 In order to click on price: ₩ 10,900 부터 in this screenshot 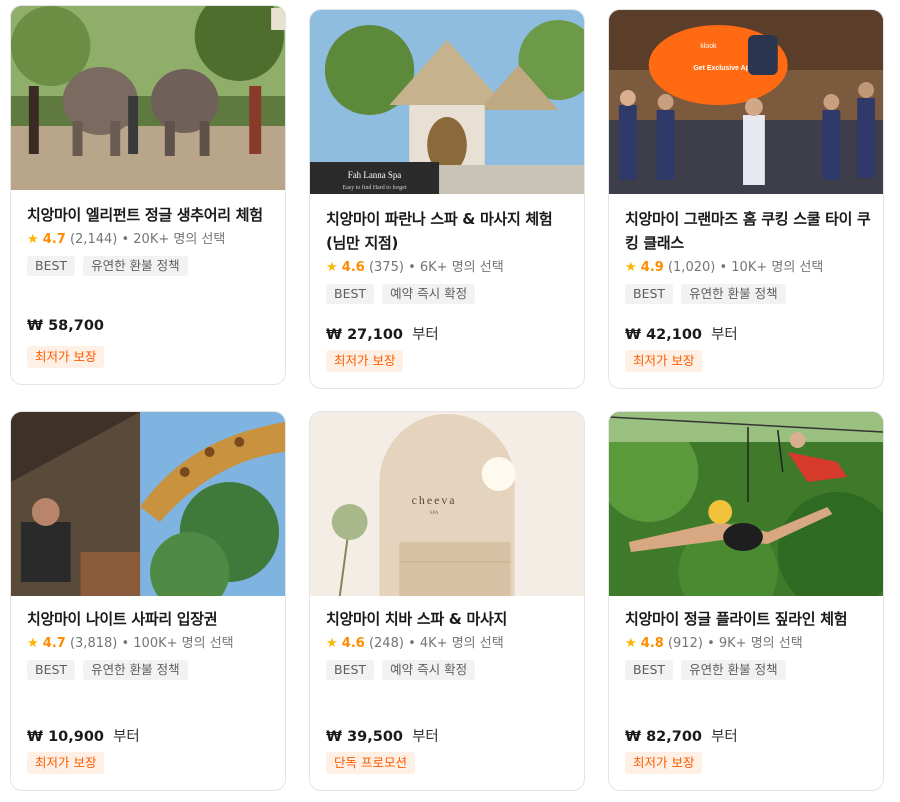, I will do `click(83, 735)`.